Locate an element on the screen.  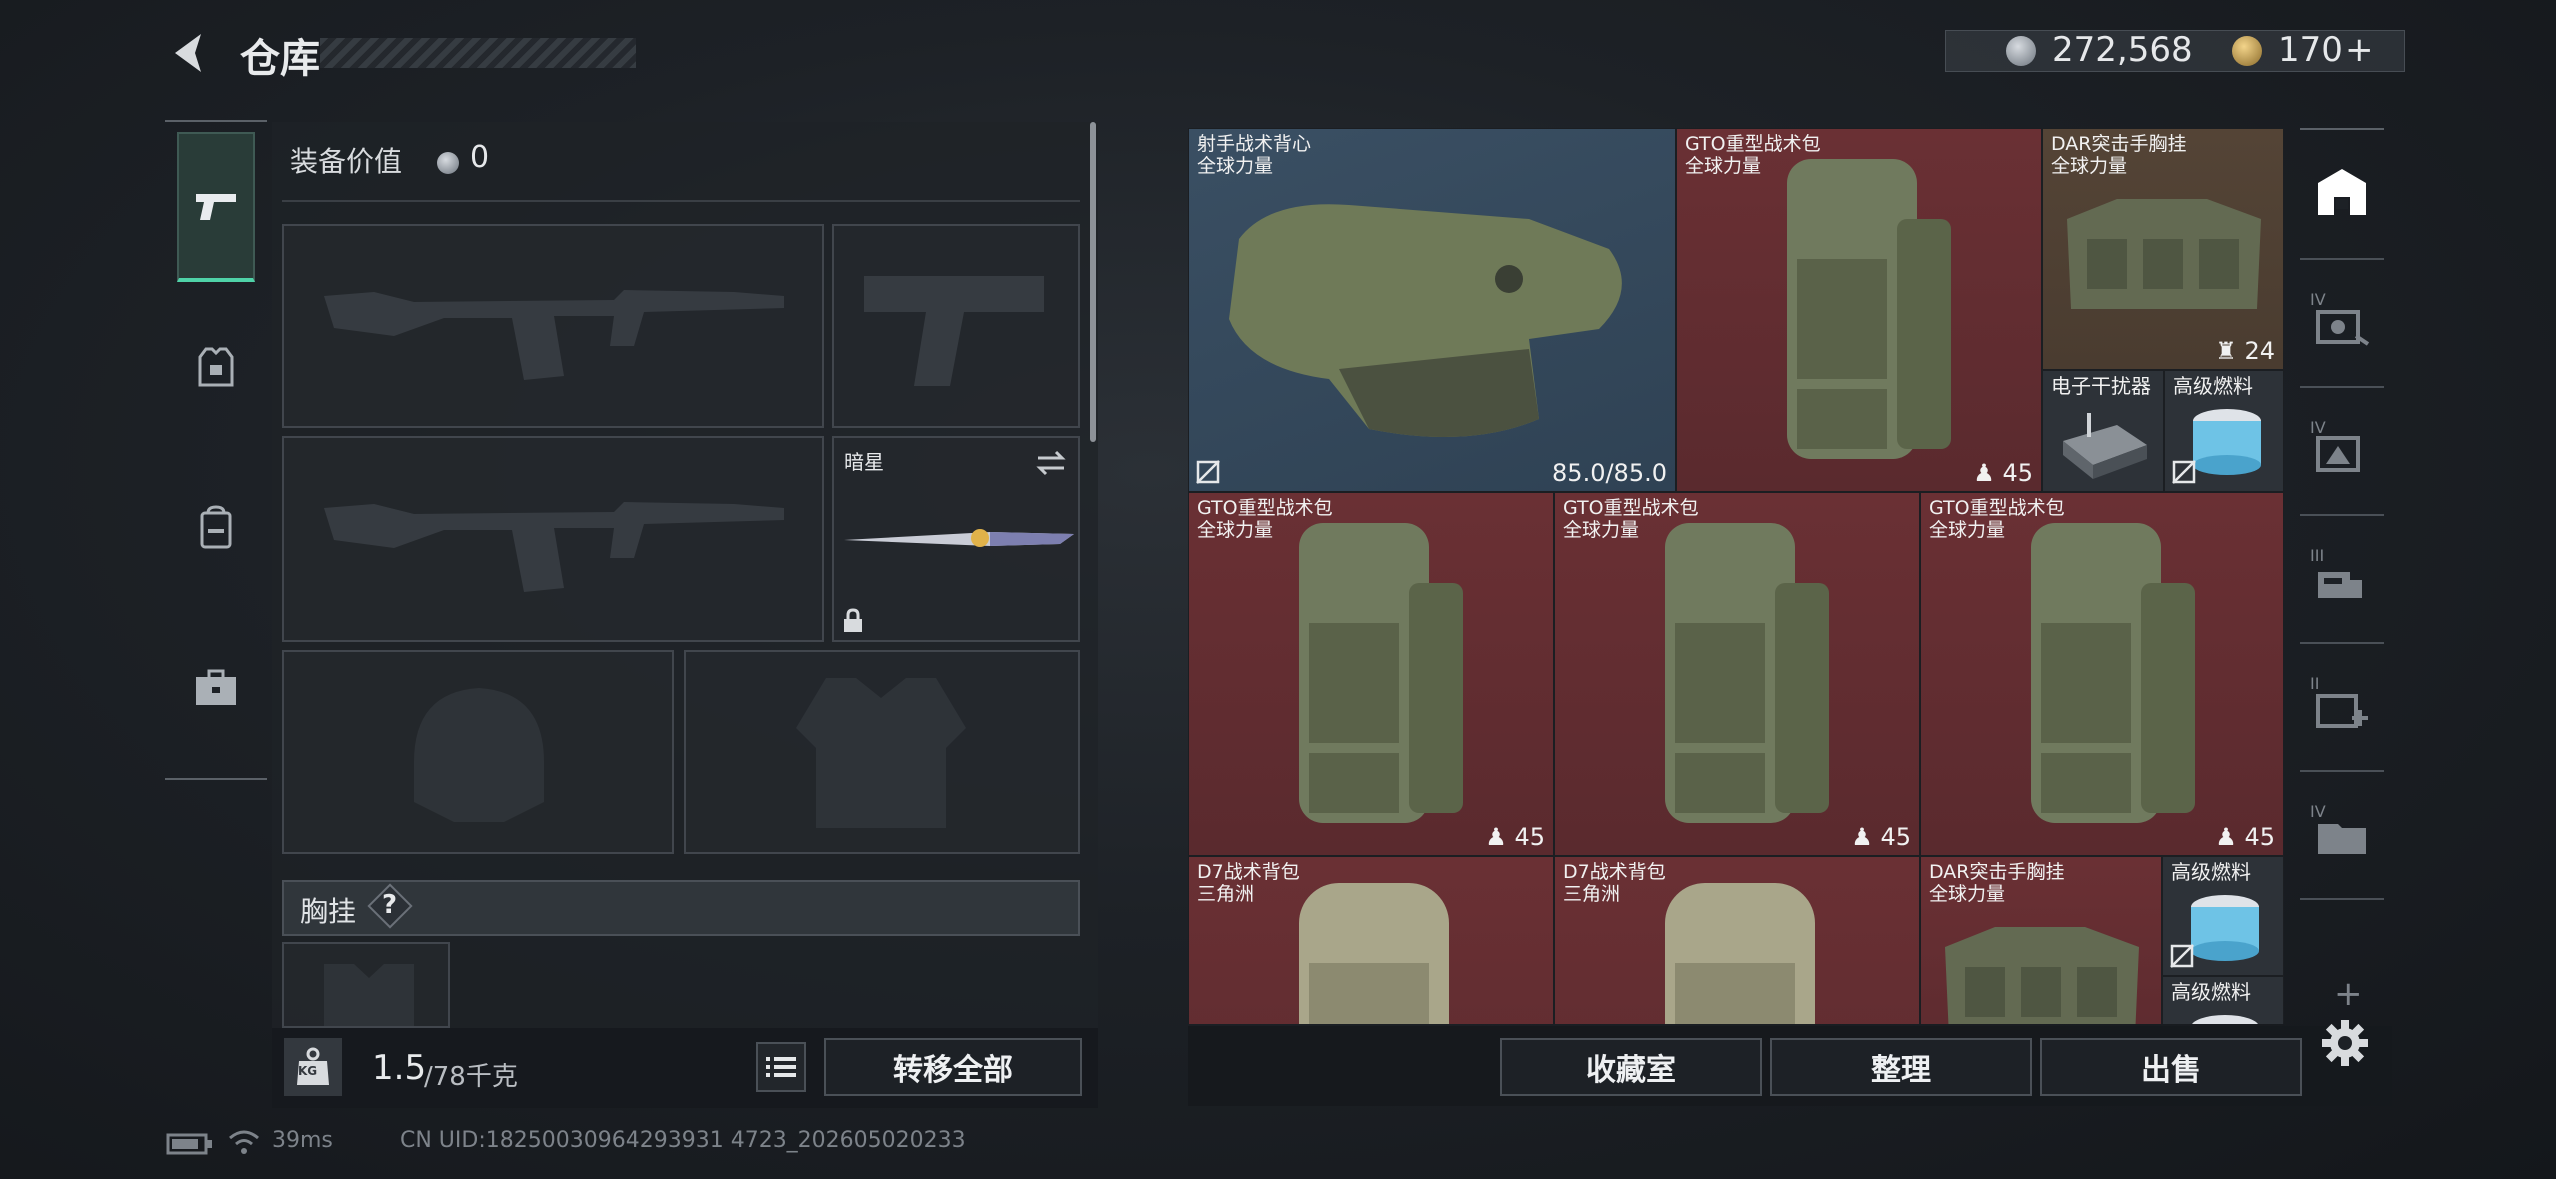
armor-icon is located at coordinates (216, 367).